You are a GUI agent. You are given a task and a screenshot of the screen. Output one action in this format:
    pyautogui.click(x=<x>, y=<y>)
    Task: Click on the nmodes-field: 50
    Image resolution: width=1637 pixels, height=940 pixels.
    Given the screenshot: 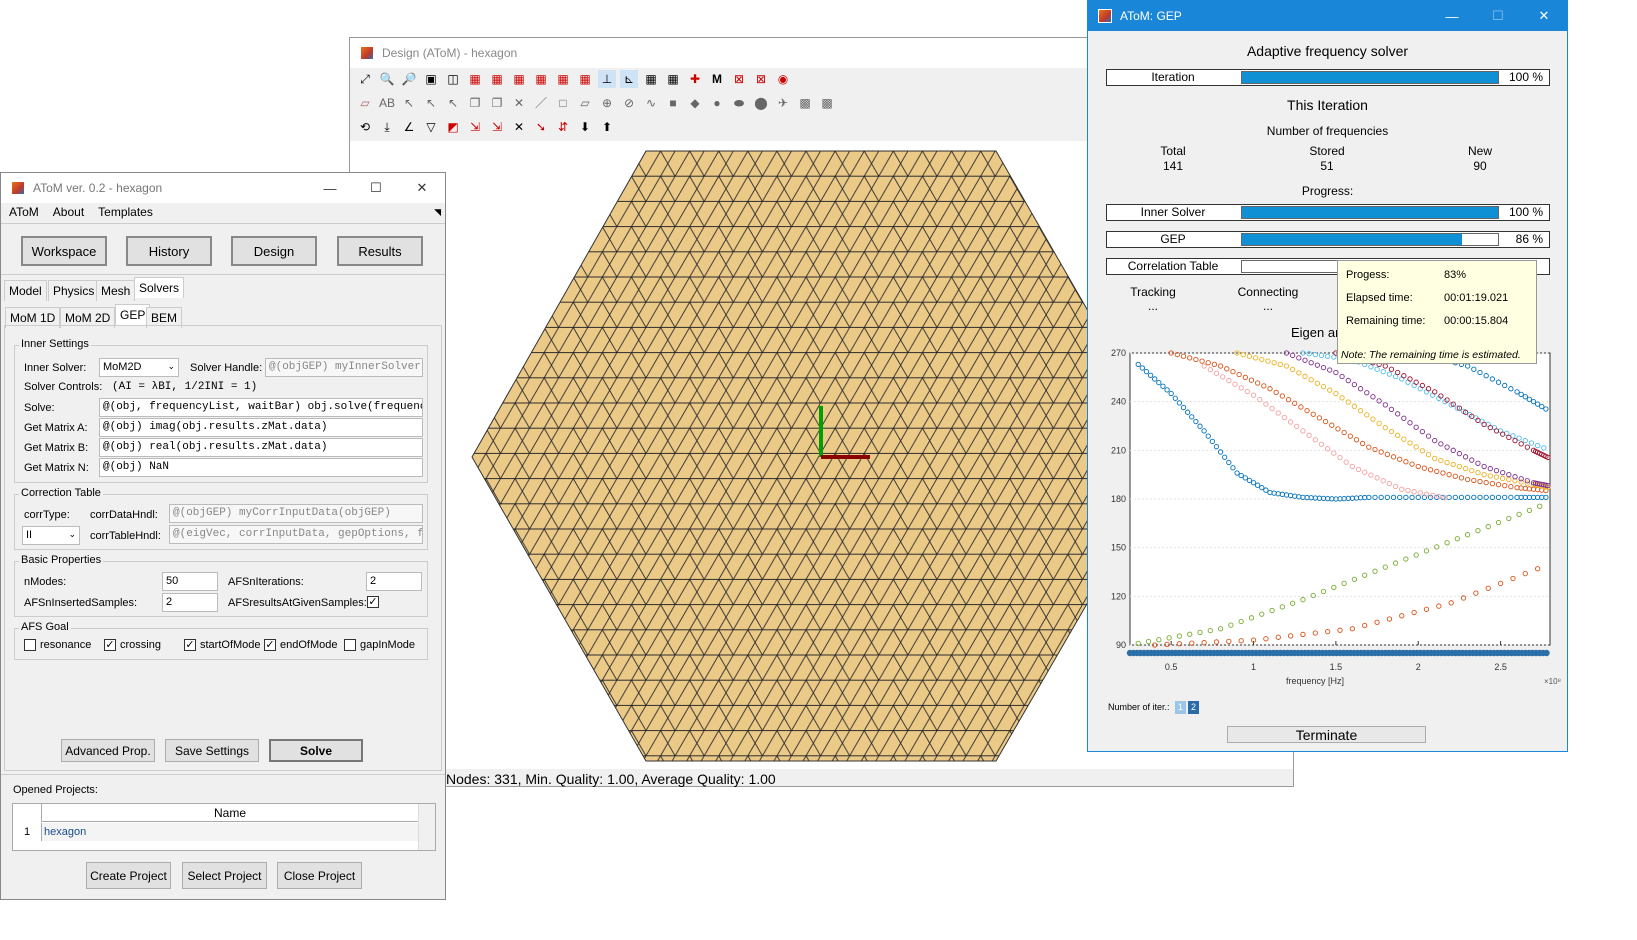 What is the action you would take?
    pyautogui.click(x=190, y=581)
    